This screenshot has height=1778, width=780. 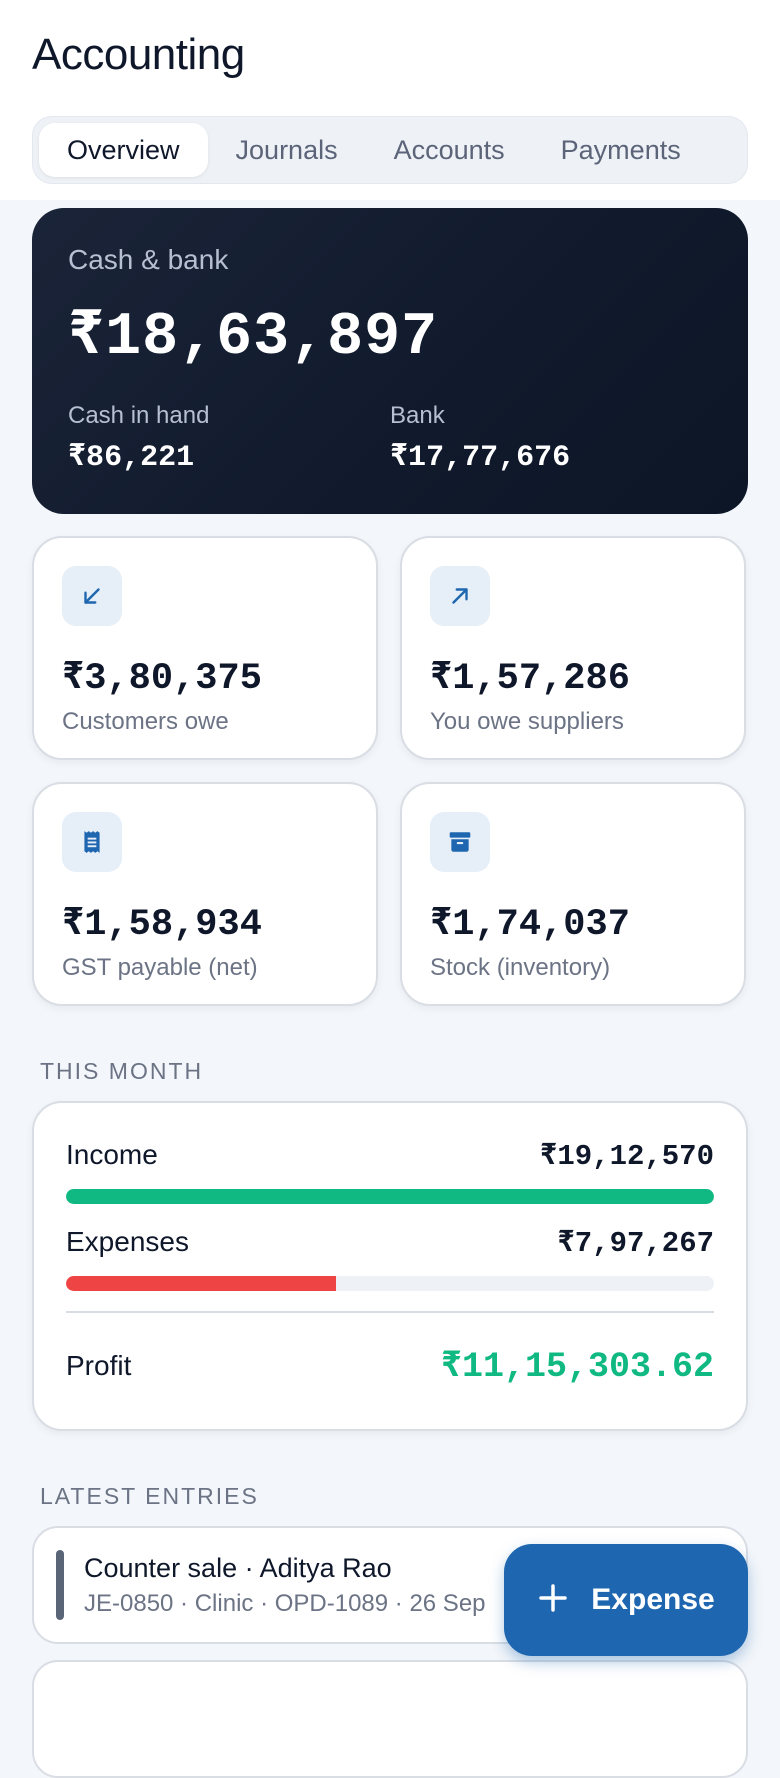 What do you see at coordinates (390, 1242) in the screenshot?
I see `expenses-row: Expenses ₹7,97,267` at bounding box center [390, 1242].